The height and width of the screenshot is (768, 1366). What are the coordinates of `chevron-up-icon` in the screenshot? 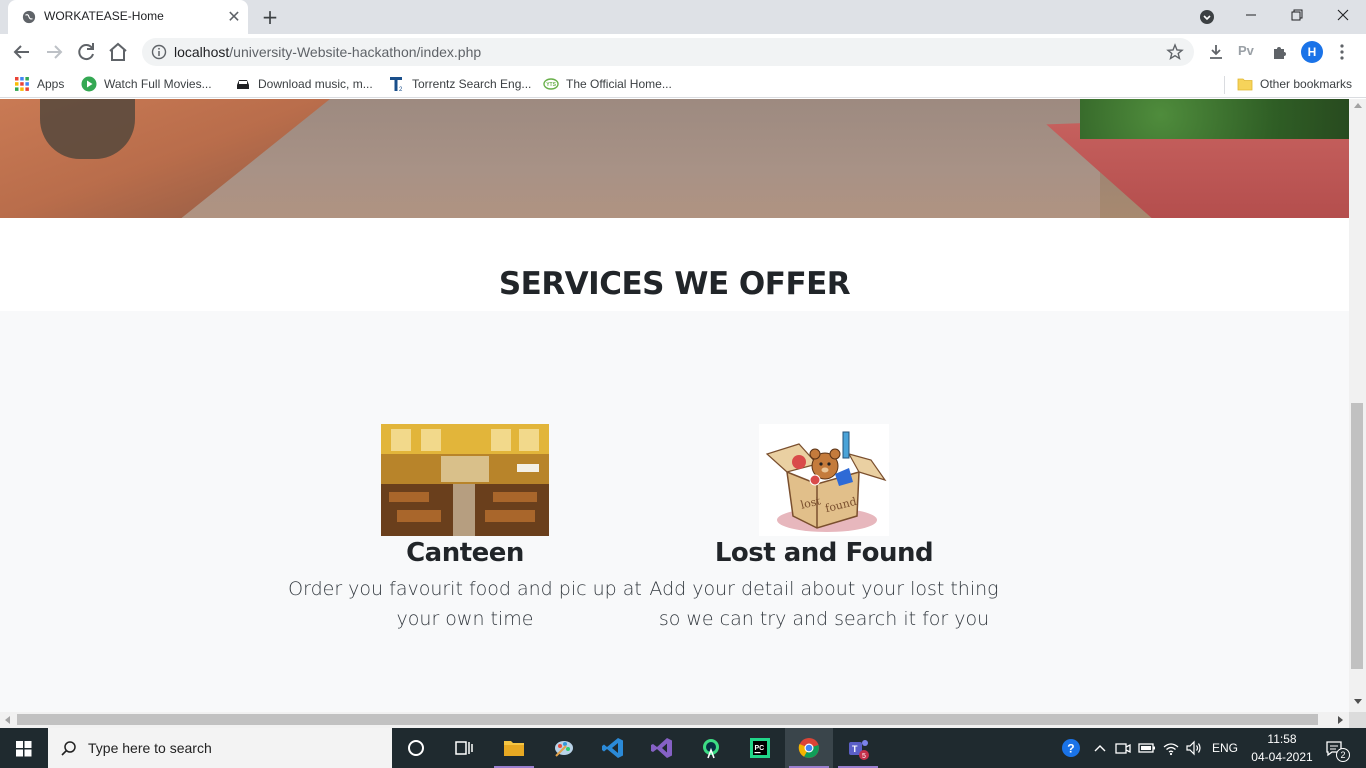 It's located at (1100, 748).